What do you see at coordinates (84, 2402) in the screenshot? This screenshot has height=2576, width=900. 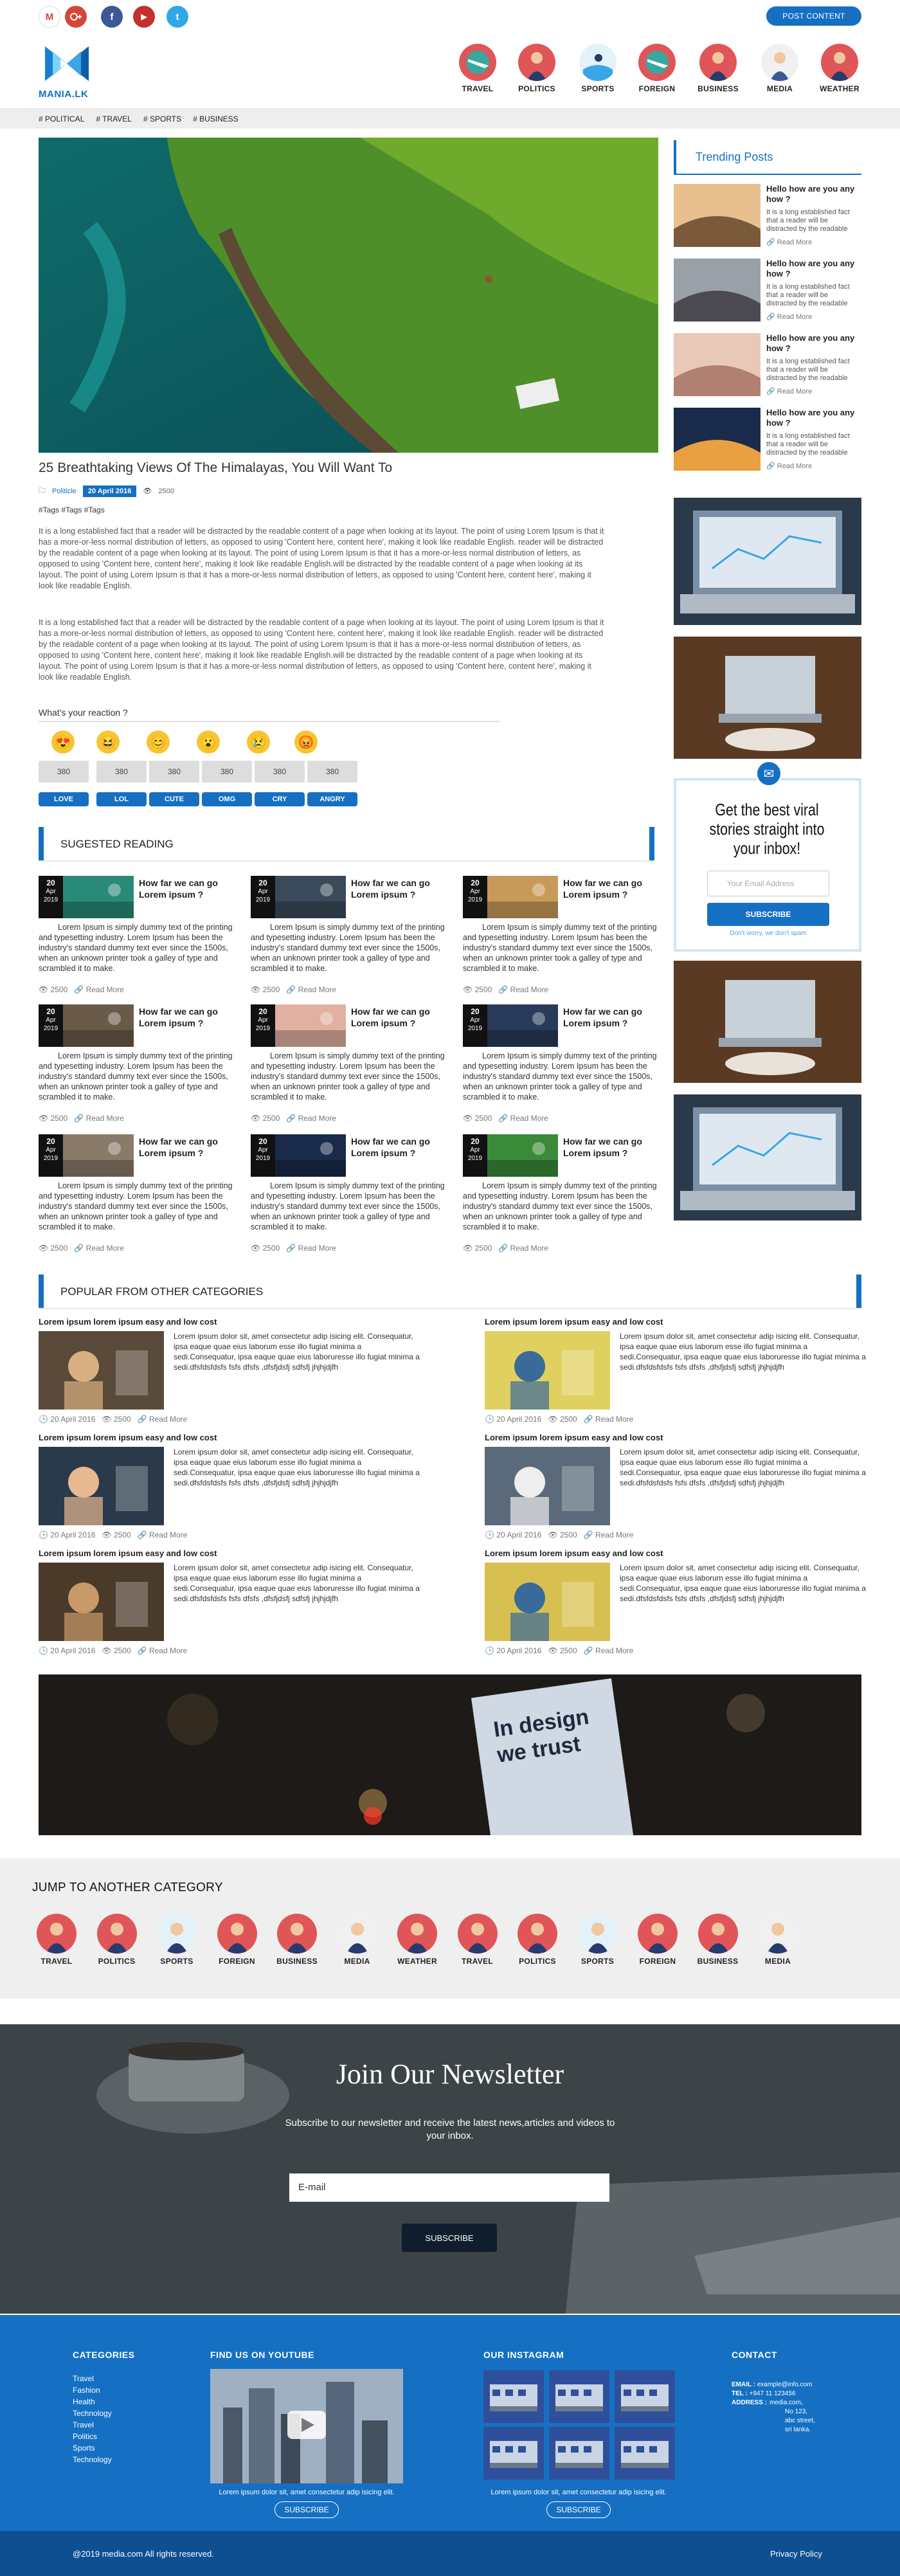 I see `footer-category-link: Health` at bounding box center [84, 2402].